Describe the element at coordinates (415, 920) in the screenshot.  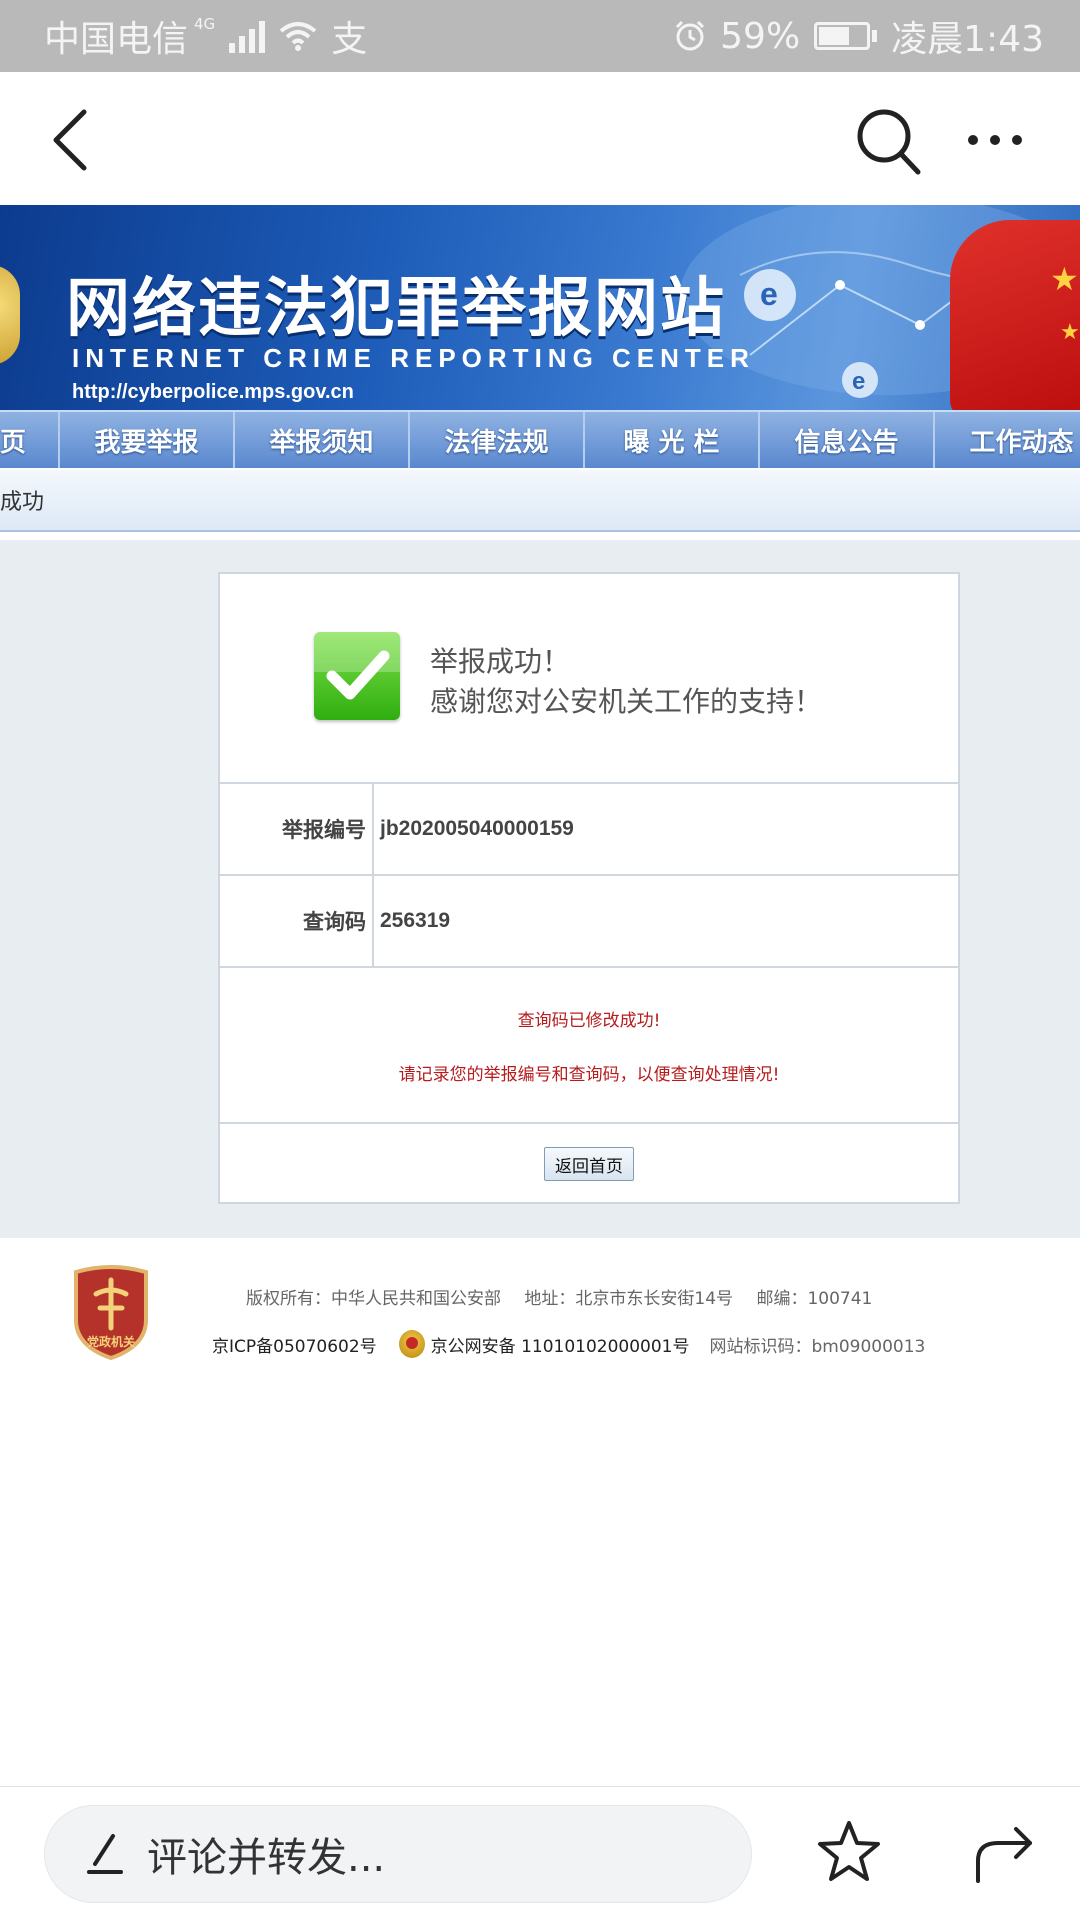
I see `query-code-value: 256319` at that location.